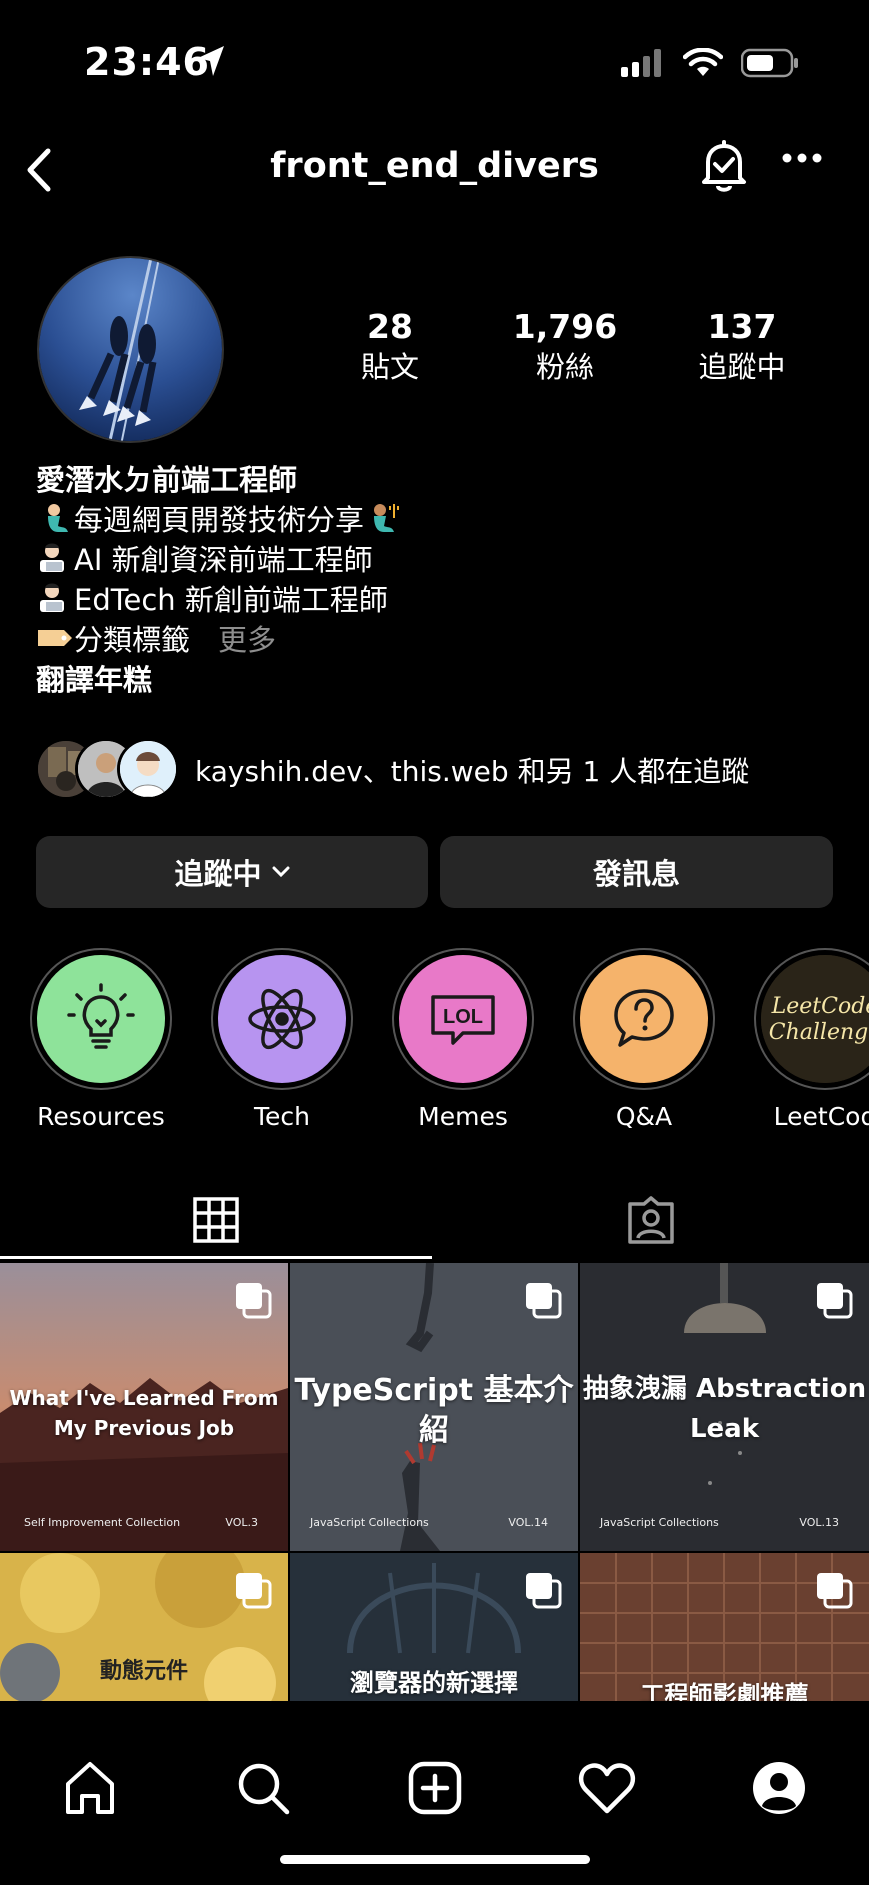 This screenshot has height=1885, width=869. I want to click on nav-search-button, so click(263, 1788).